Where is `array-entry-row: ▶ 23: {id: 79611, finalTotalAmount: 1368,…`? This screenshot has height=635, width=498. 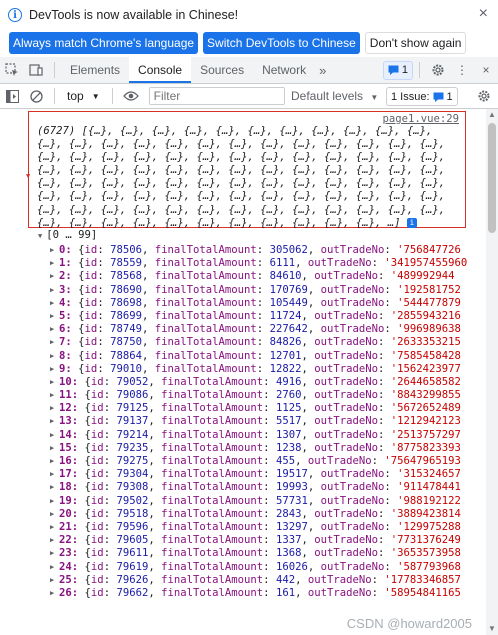 array-entry-row: ▶ 23: {id: 79611, finalTotalAmount: 1368,… is located at coordinates (243, 553).